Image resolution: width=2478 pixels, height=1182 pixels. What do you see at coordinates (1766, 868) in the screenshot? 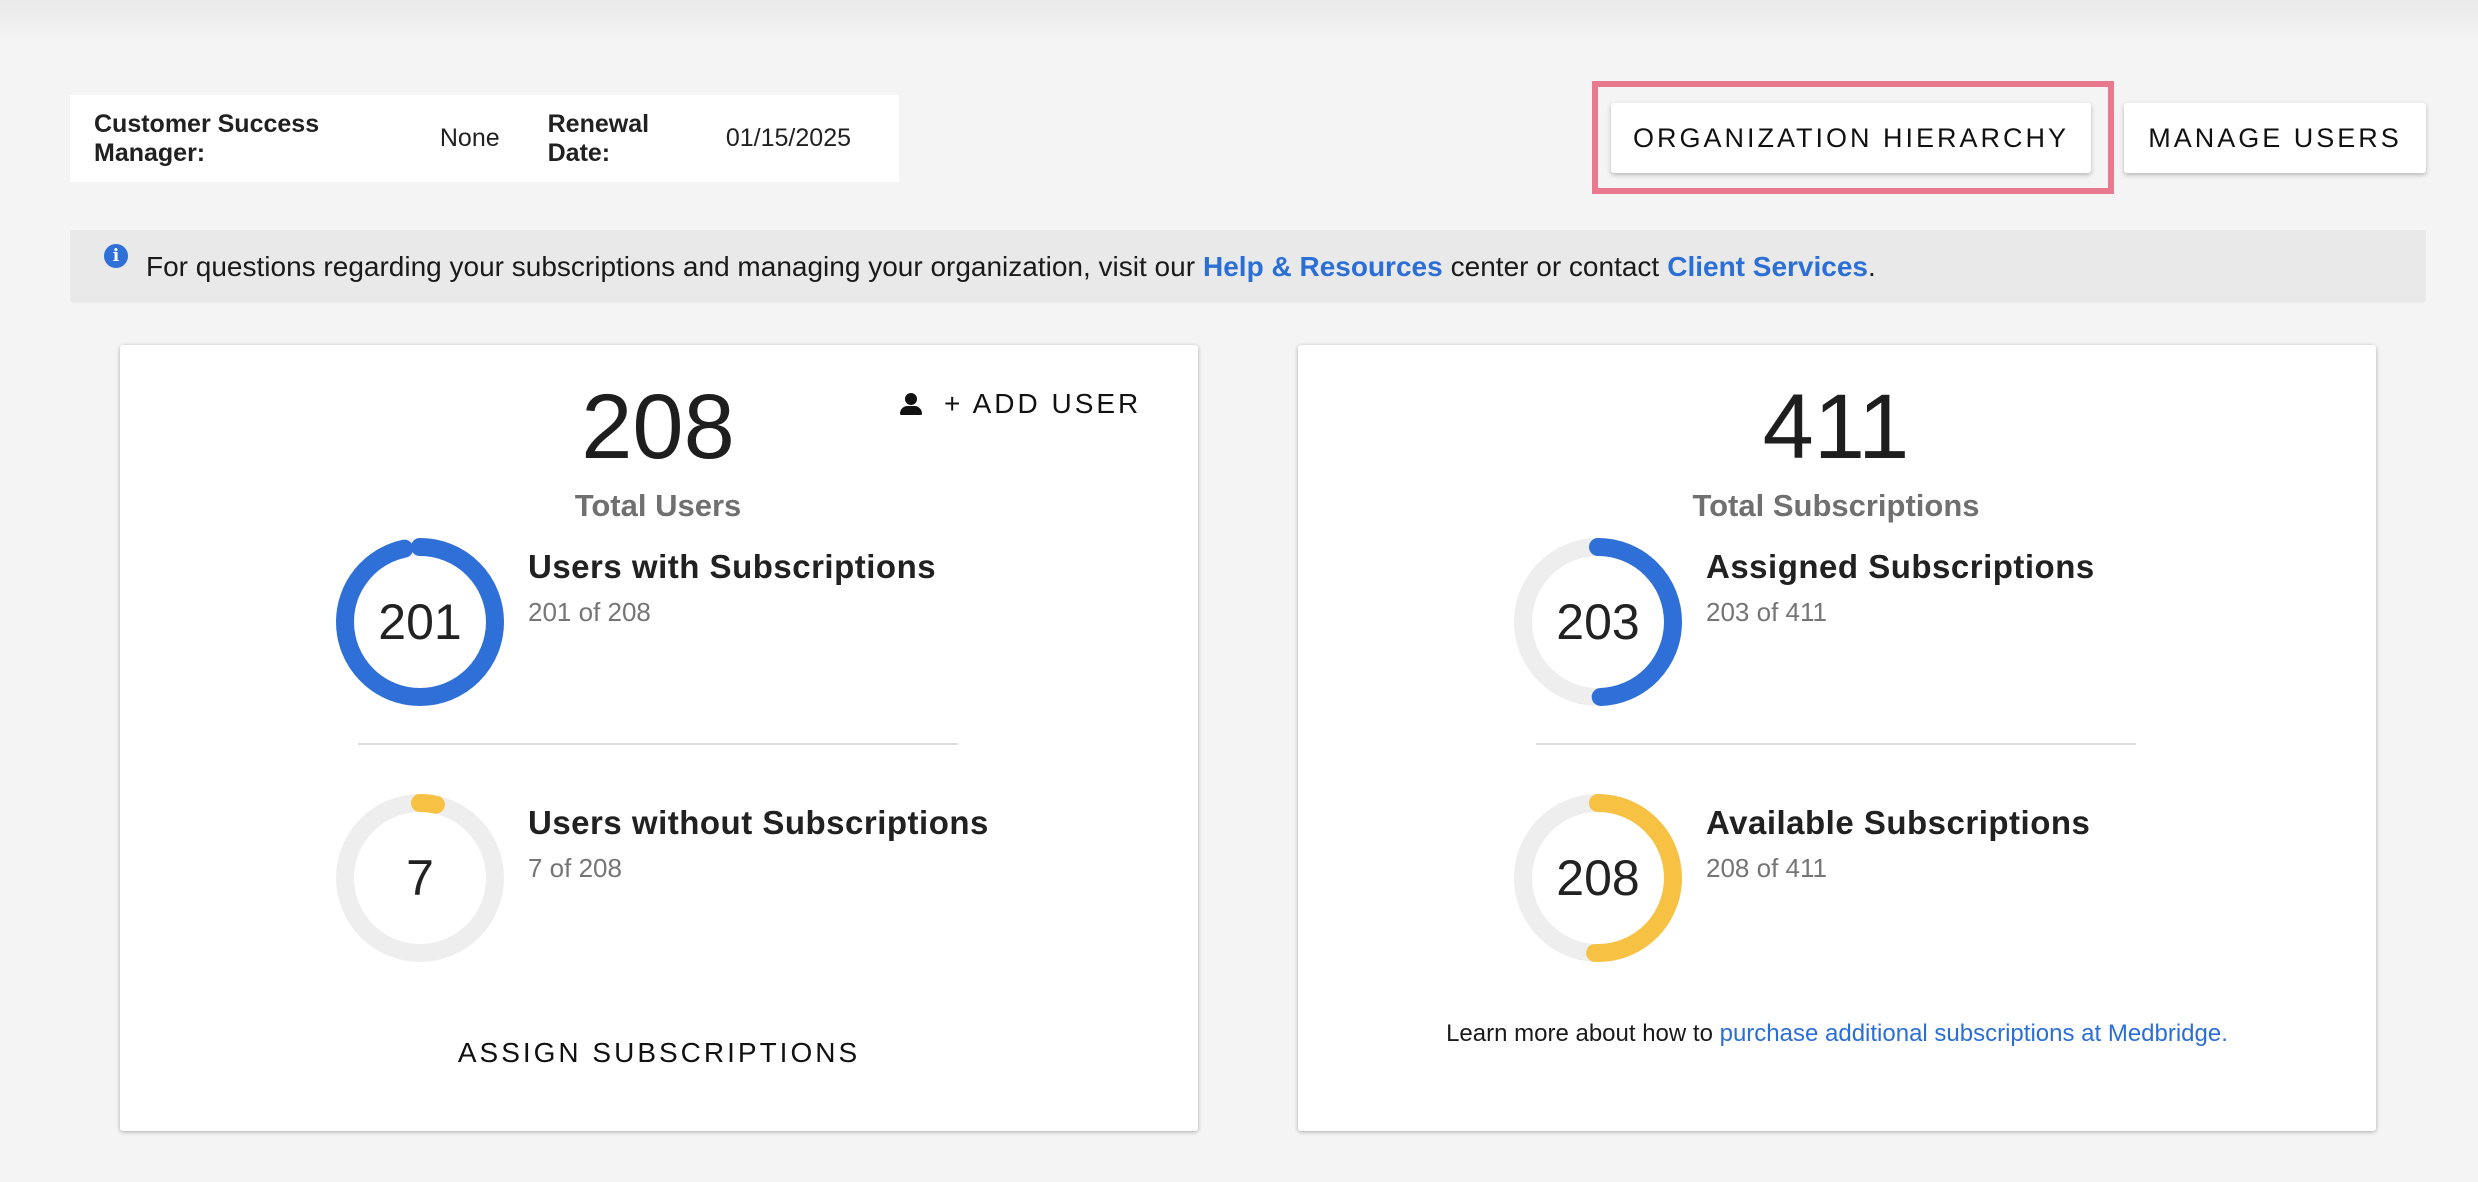
I see `available-subs-sub: 208 of 411` at bounding box center [1766, 868].